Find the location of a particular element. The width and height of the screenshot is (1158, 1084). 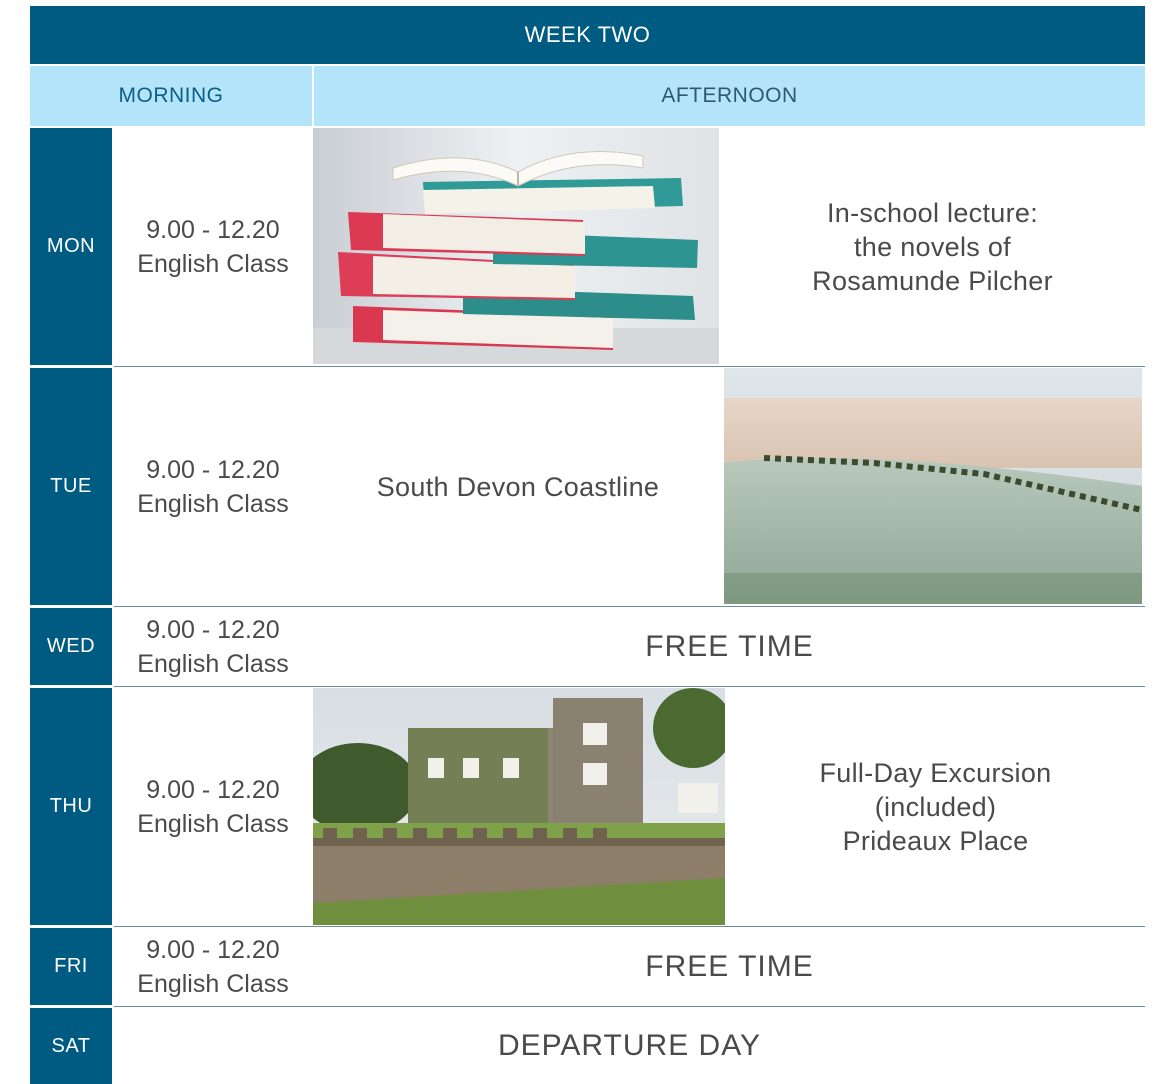

day-label-mon: MON is located at coordinates (71, 246).